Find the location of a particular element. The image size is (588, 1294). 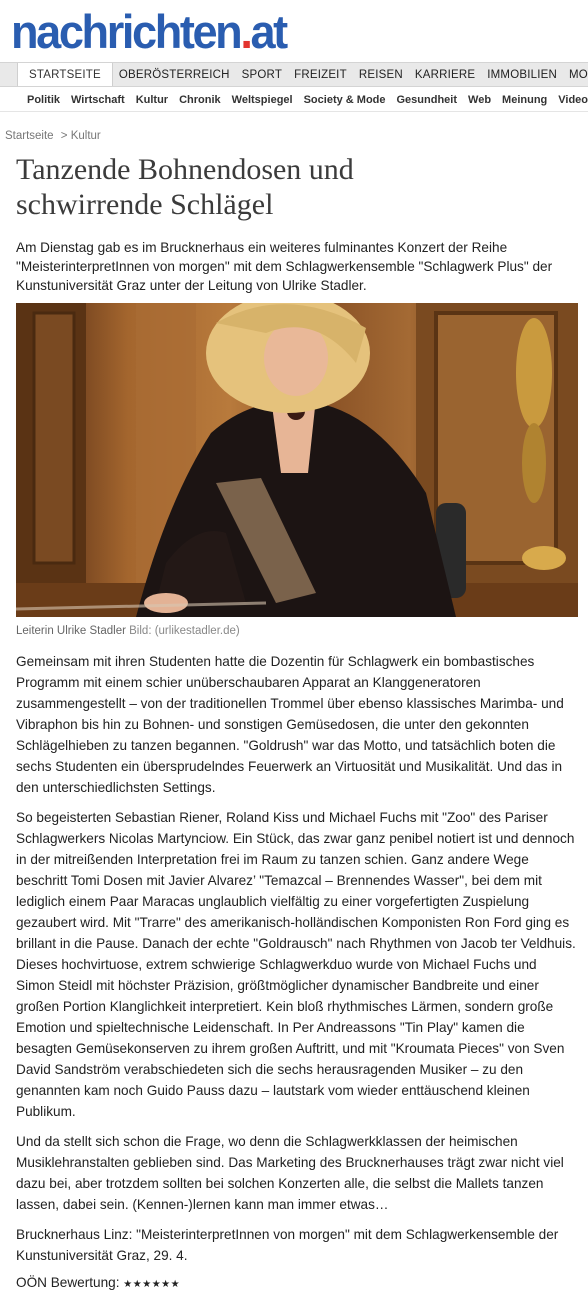

nav-sport: SPORT is located at coordinates (262, 74).